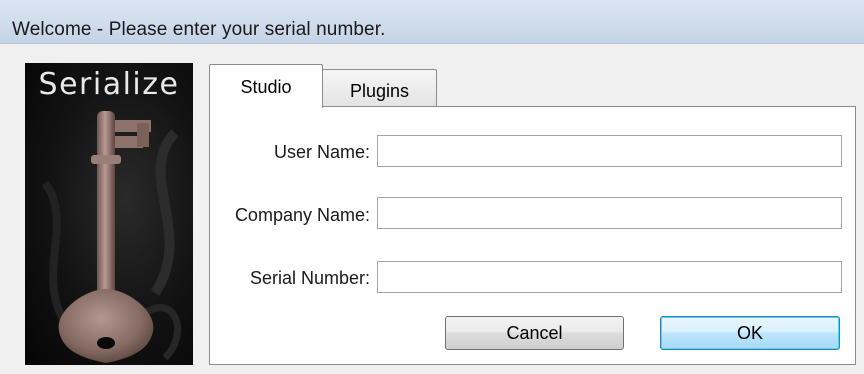 The width and height of the screenshot is (864, 374). I want to click on company-name-label: Company Name:, so click(302, 215).